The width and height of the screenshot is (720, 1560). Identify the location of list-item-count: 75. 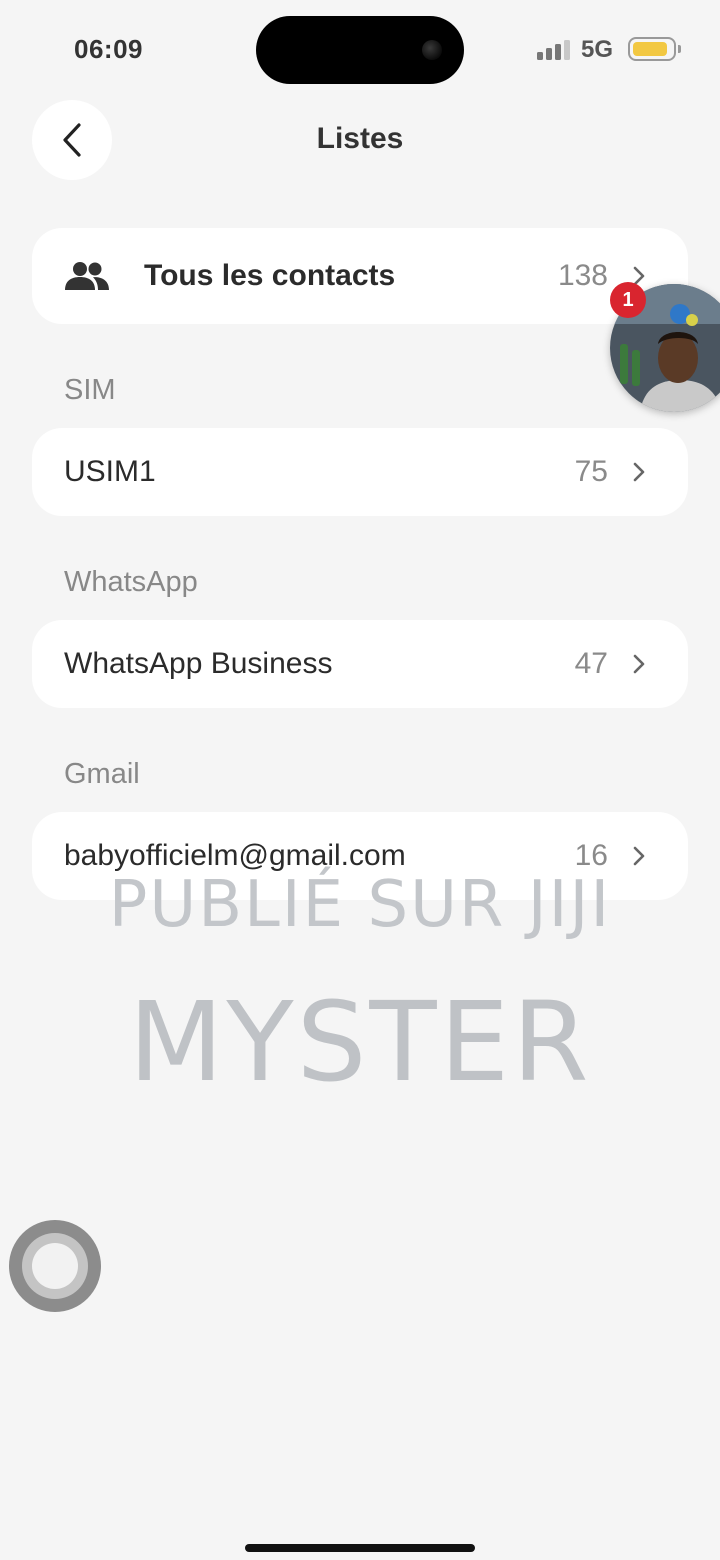
(591, 471).